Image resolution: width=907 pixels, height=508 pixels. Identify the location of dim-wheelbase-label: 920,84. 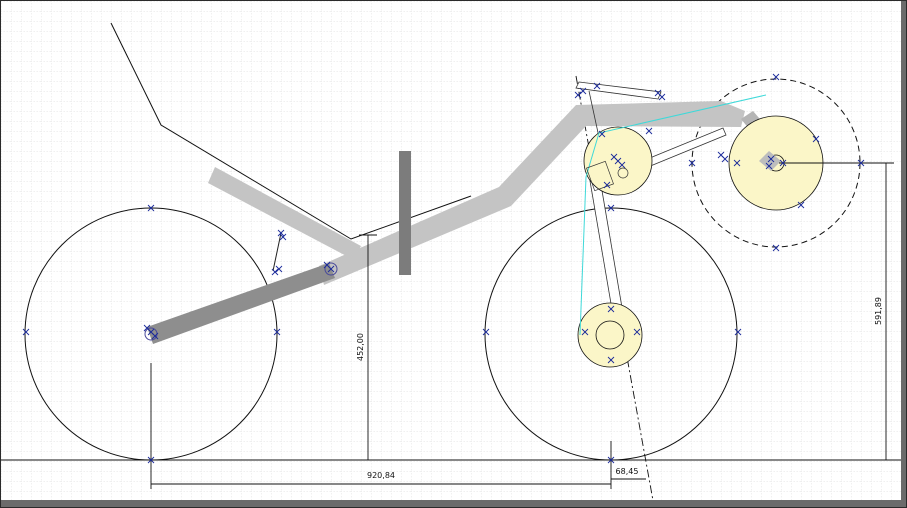
(381, 475).